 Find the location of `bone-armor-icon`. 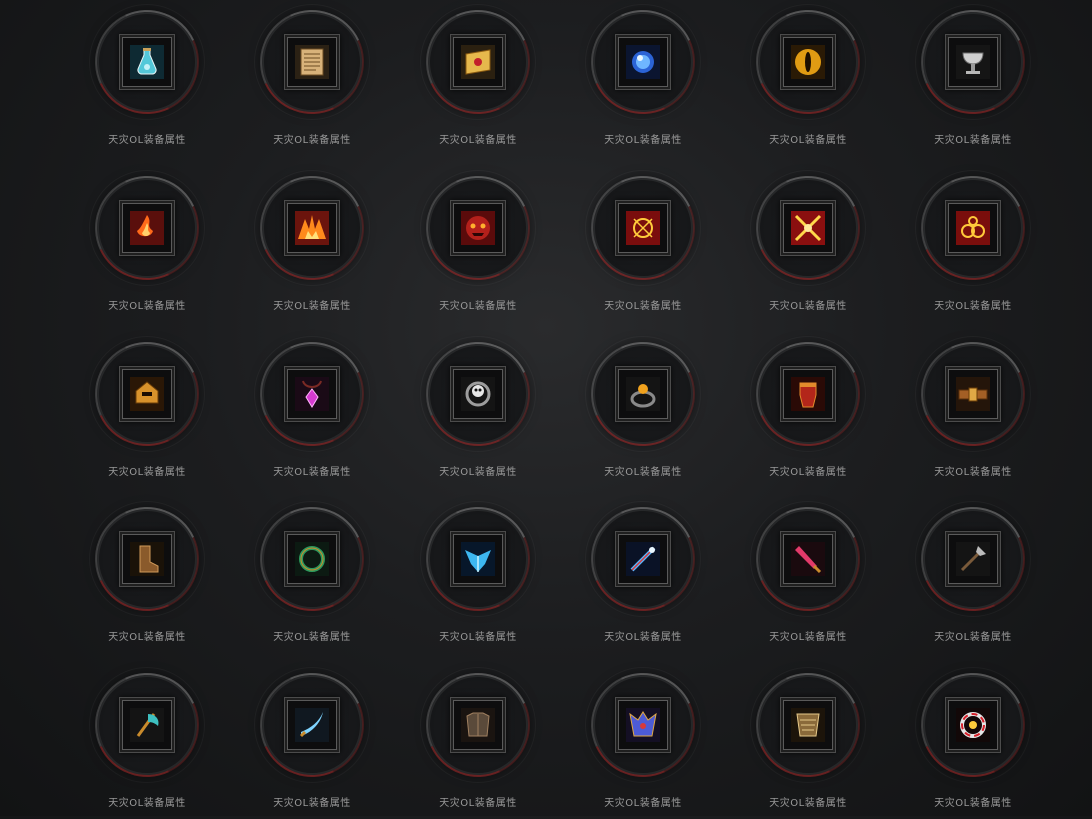

bone-armor-icon is located at coordinates (808, 725).